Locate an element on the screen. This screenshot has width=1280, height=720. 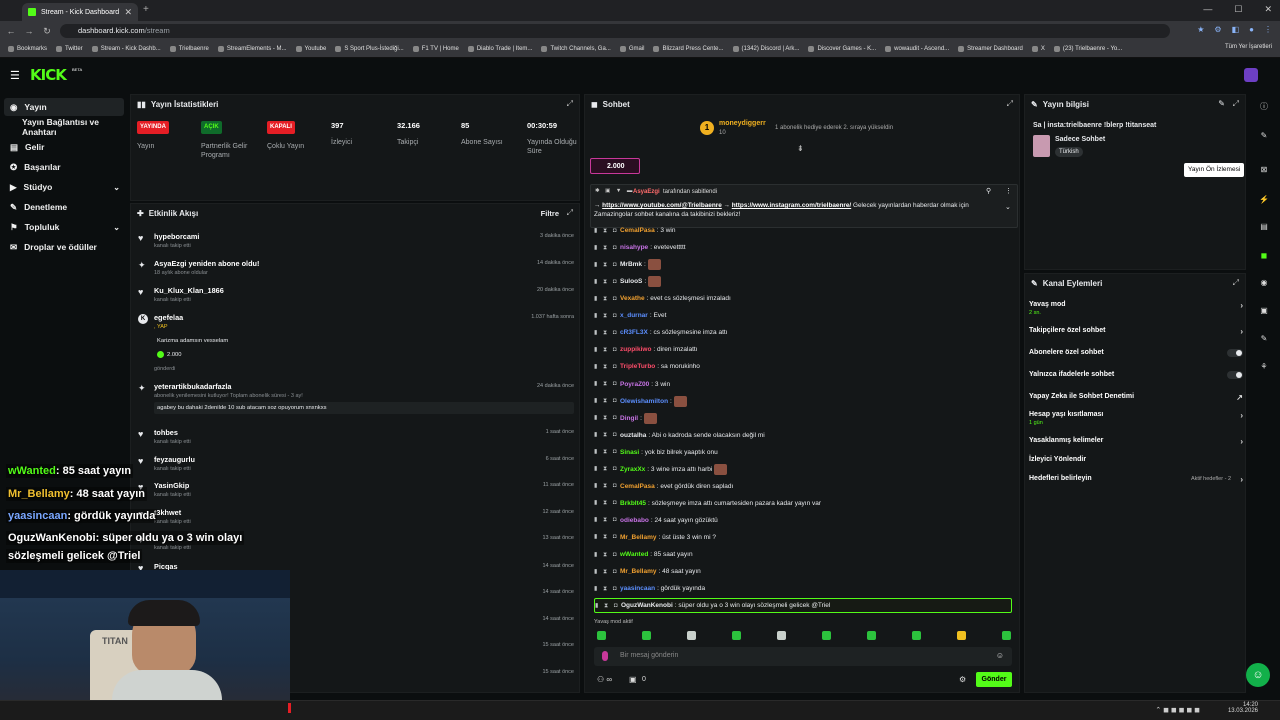
minimize-icon: — is located at coordinates (1207, 9).